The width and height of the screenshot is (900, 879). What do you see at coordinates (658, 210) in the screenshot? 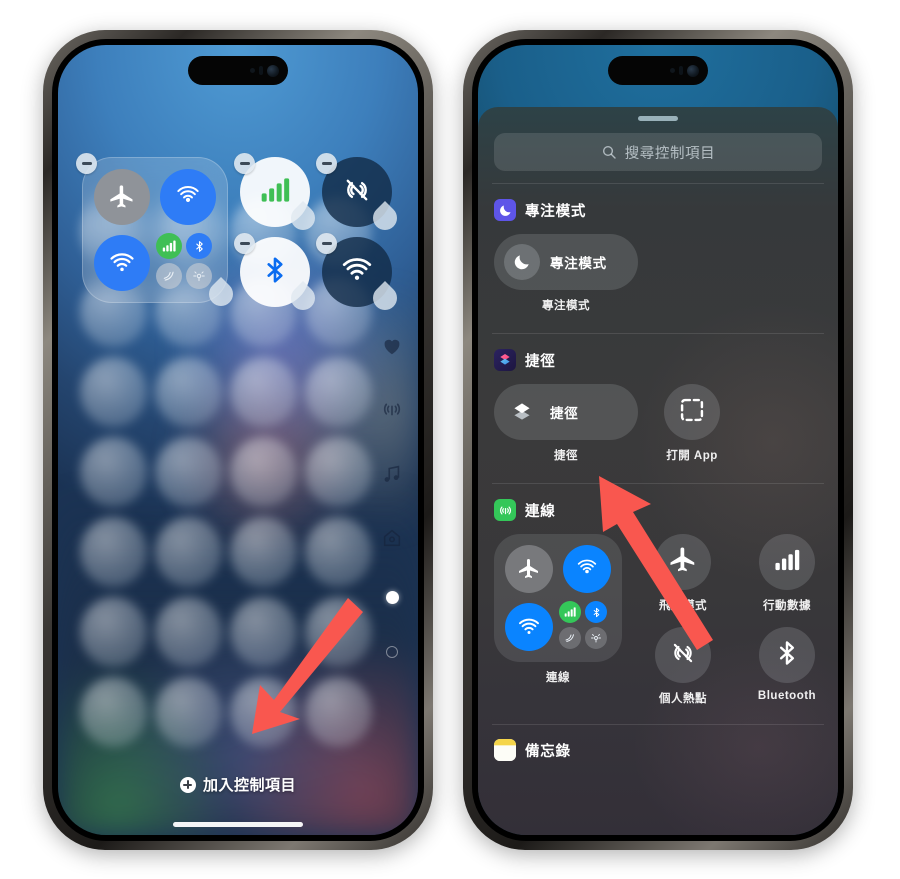
I see `focus-section-header: 專注模式` at bounding box center [658, 210].